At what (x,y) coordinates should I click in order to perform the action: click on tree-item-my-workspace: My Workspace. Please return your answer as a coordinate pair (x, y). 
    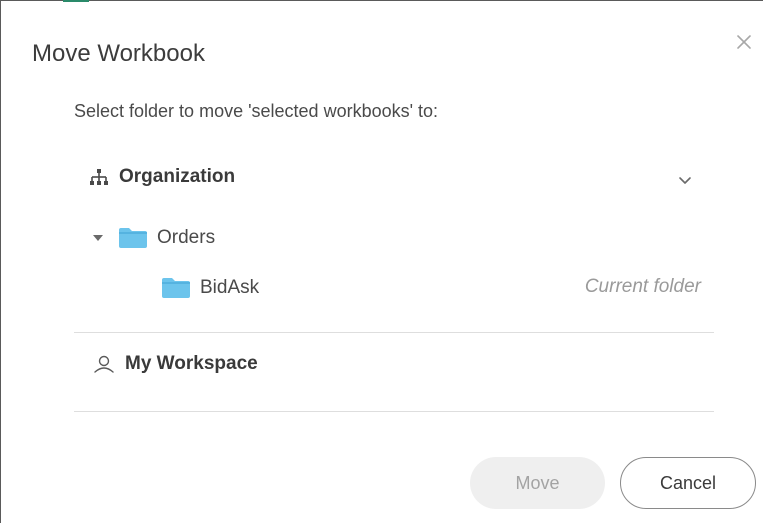
    Looking at the image, I should click on (175, 364).